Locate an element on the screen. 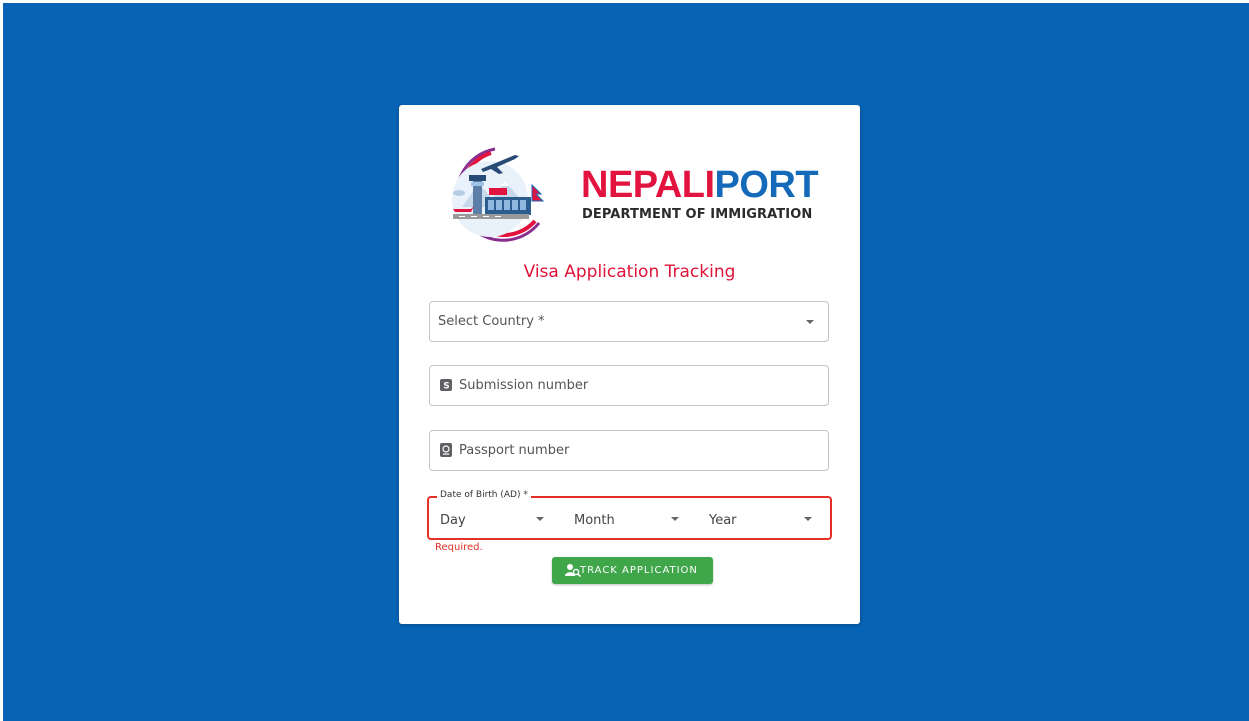  submission-number-input: S Submission number is located at coordinates (629, 385).